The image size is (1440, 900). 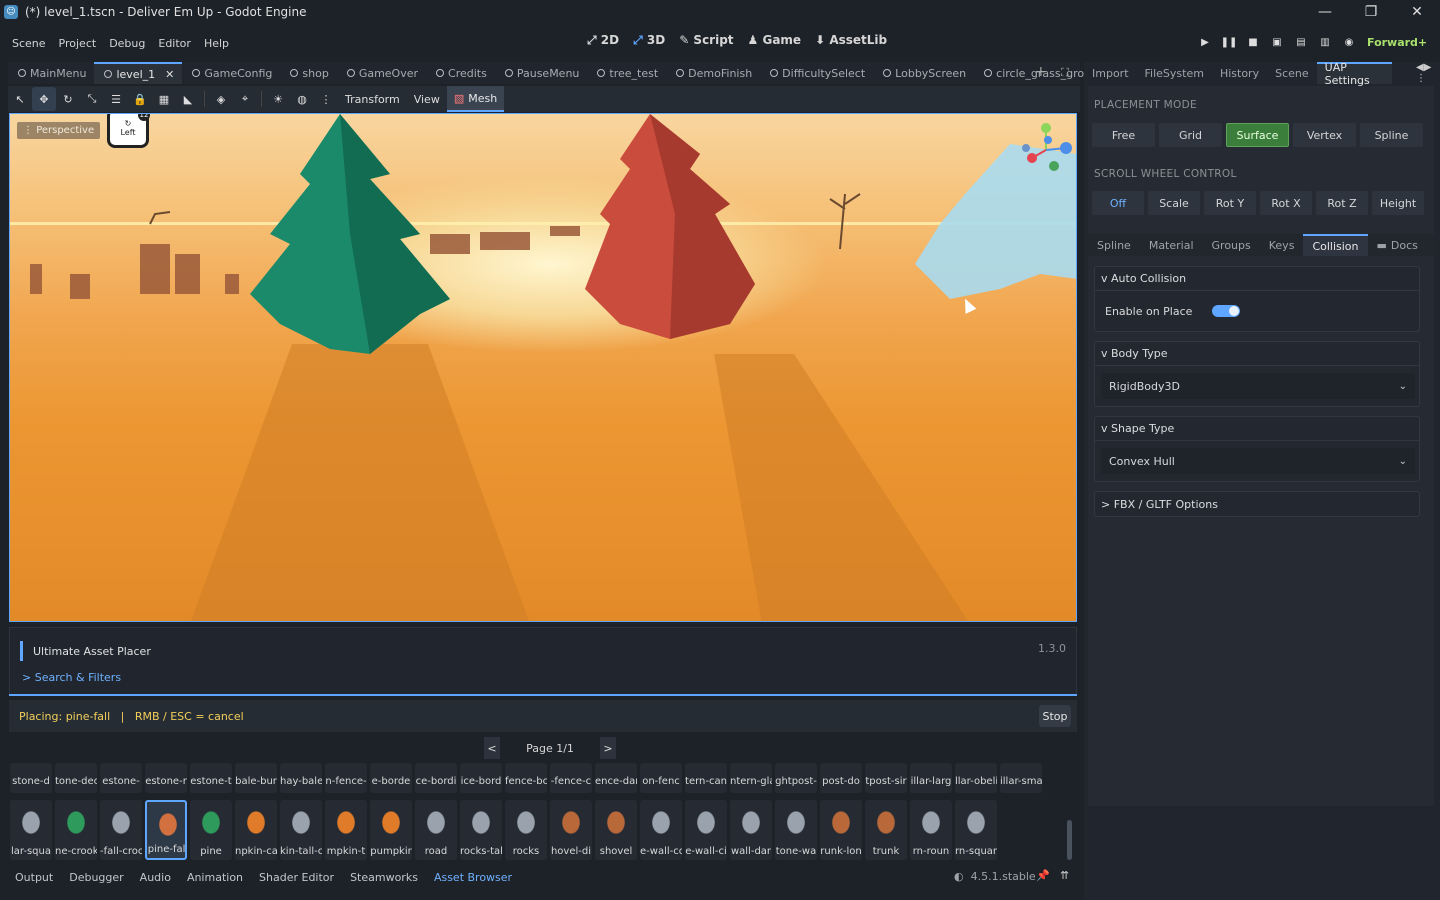 I want to click on asset-tile: hovel-di, so click(x=571, y=830).